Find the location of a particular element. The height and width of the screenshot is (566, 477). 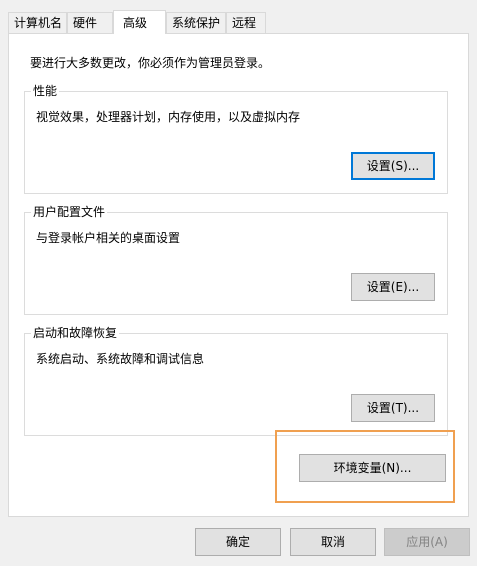

tab-label: 计算机名 is located at coordinates (38, 23).